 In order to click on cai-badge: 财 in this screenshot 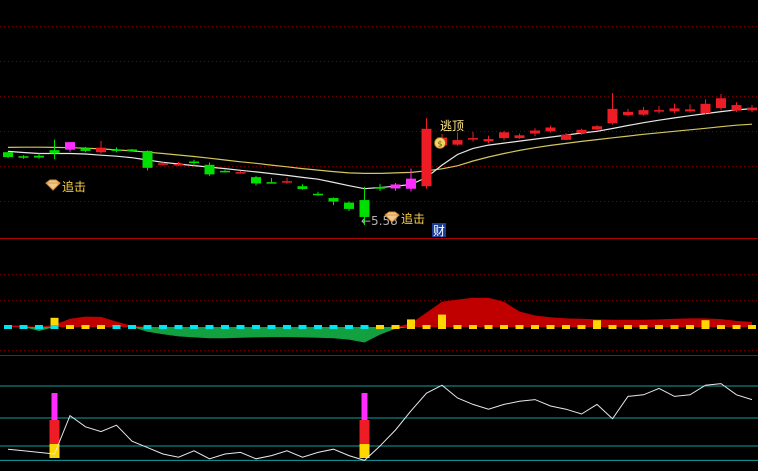, I will do `click(439, 230)`.